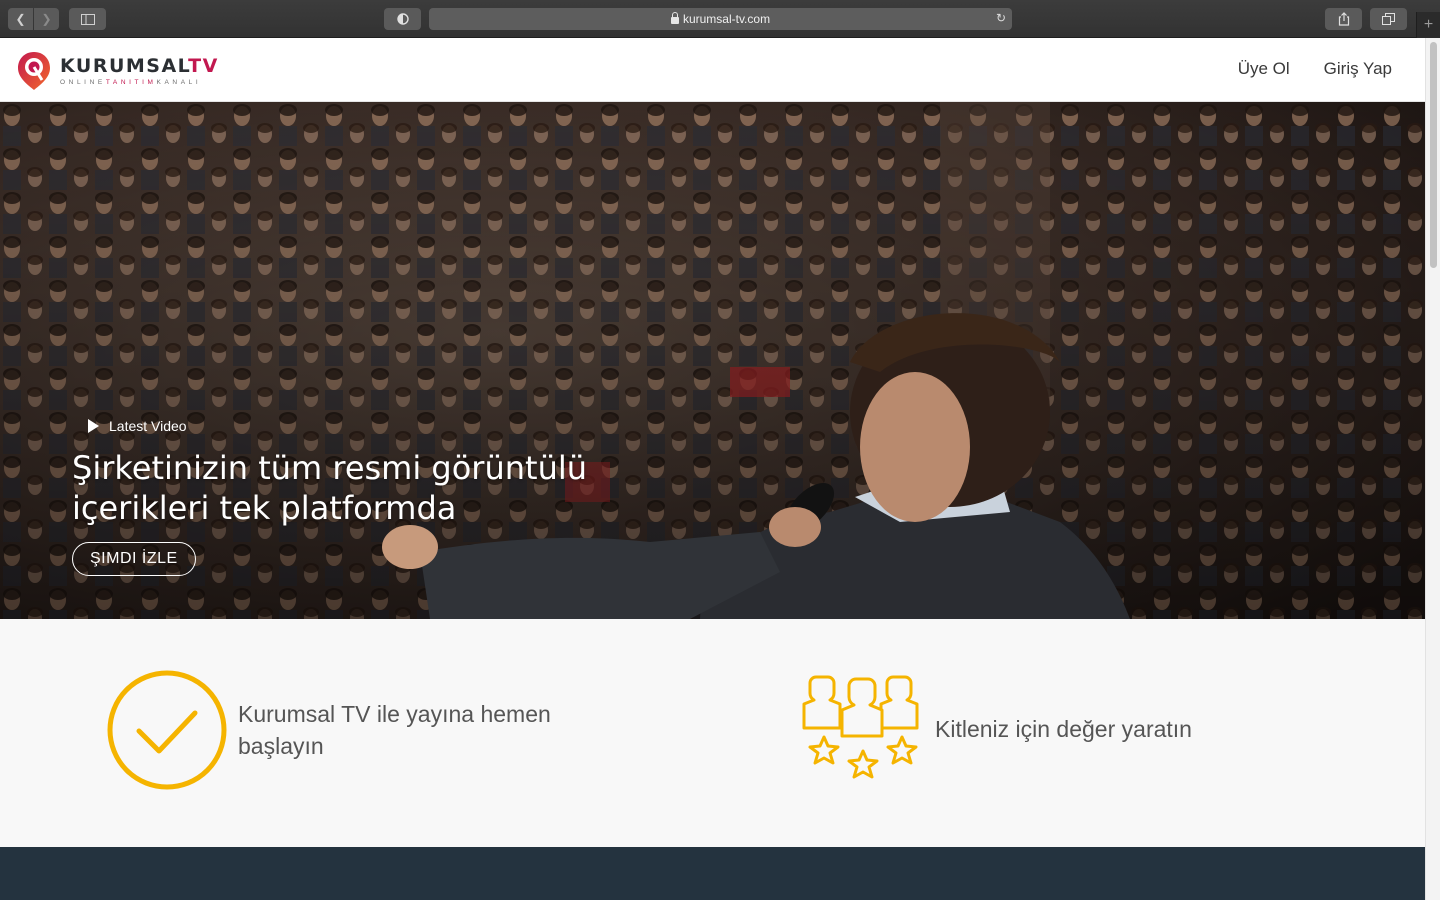 This screenshot has height=900, width=1440. What do you see at coordinates (179, 82) in the screenshot?
I see `logo-tagline-part: KANALI` at bounding box center [179, 82].